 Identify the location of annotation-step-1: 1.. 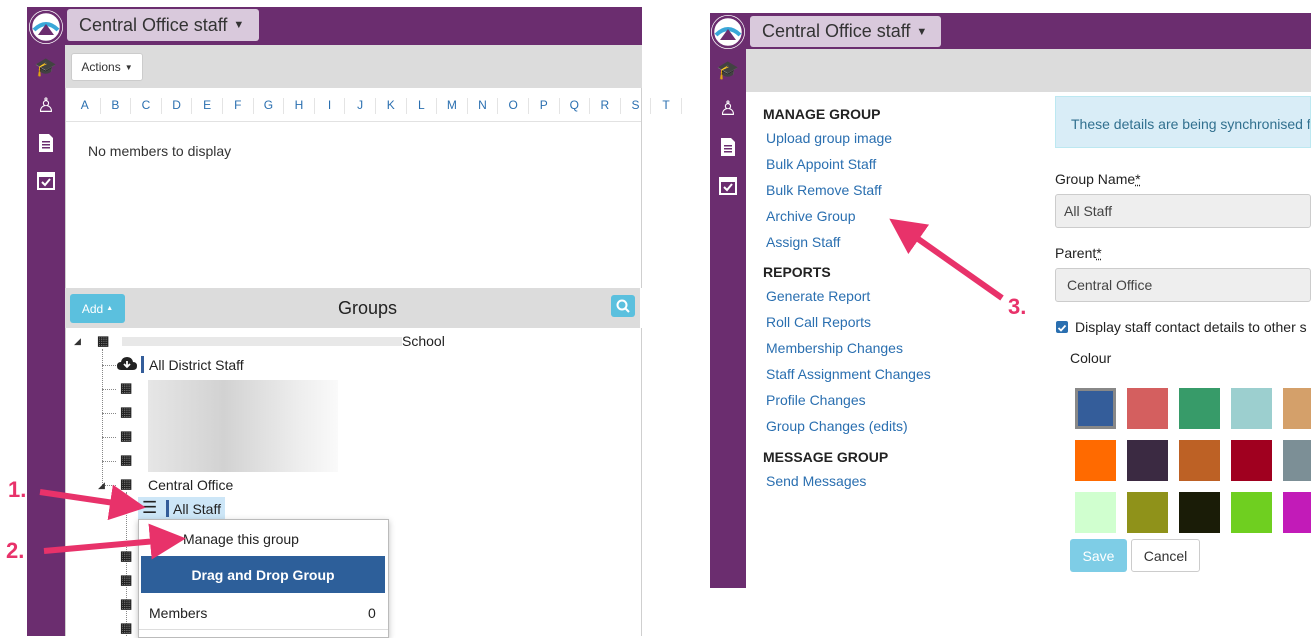
(17, 489).